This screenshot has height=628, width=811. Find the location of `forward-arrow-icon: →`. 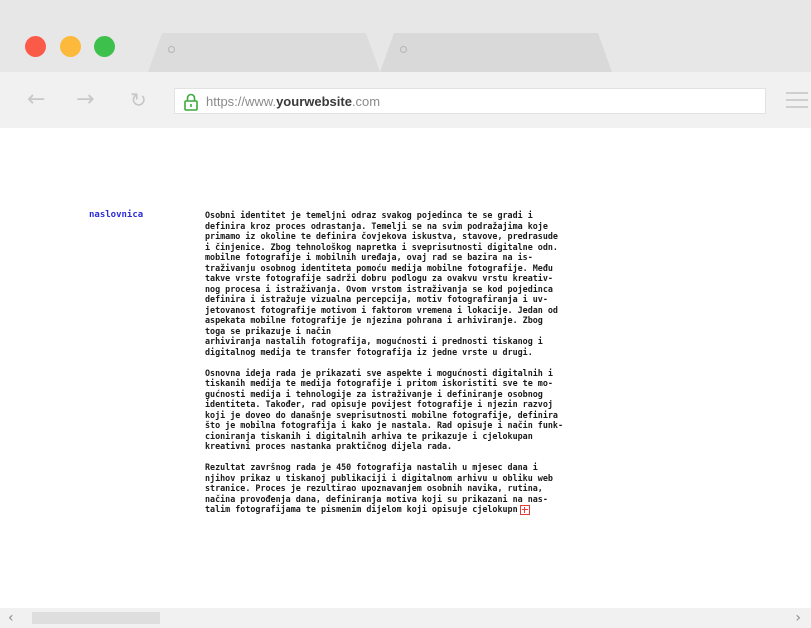

forward-arrow-icon: → is located at coordinates (85, 100).